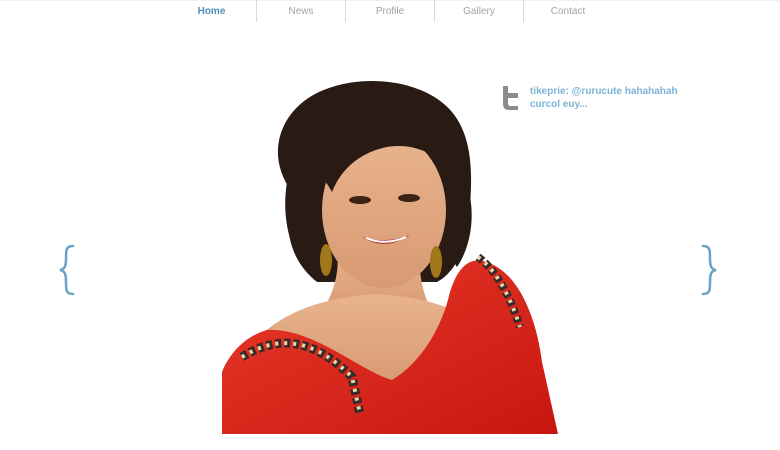  Describe the element at coordinates (211, 11) in the screenshot. I see `nav-item-home: Home` at that location.